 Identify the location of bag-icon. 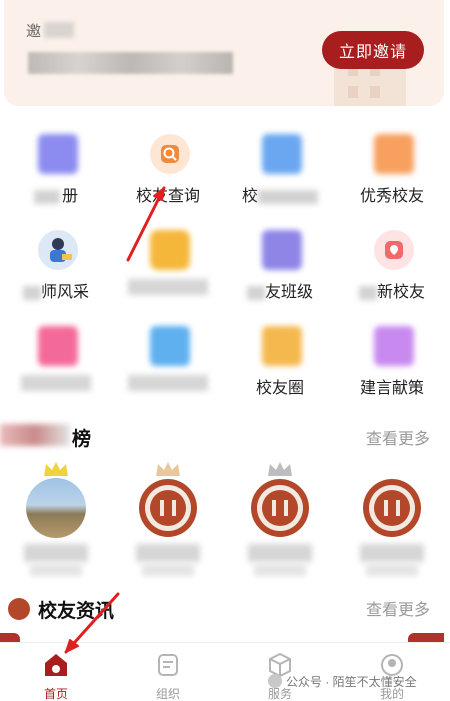
(170, 346).